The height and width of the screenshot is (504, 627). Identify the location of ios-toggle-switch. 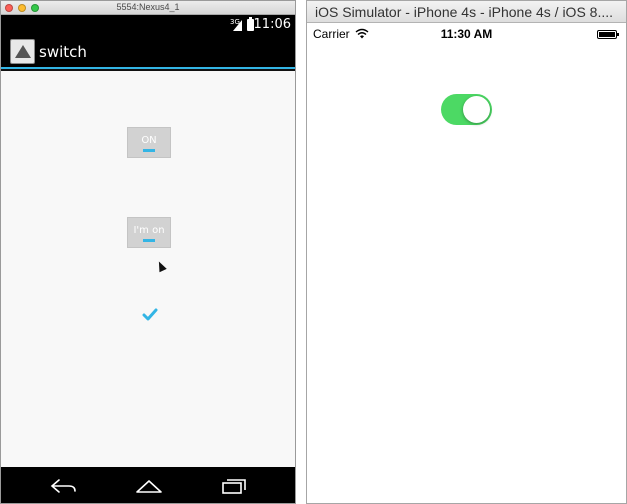
(466, 109).